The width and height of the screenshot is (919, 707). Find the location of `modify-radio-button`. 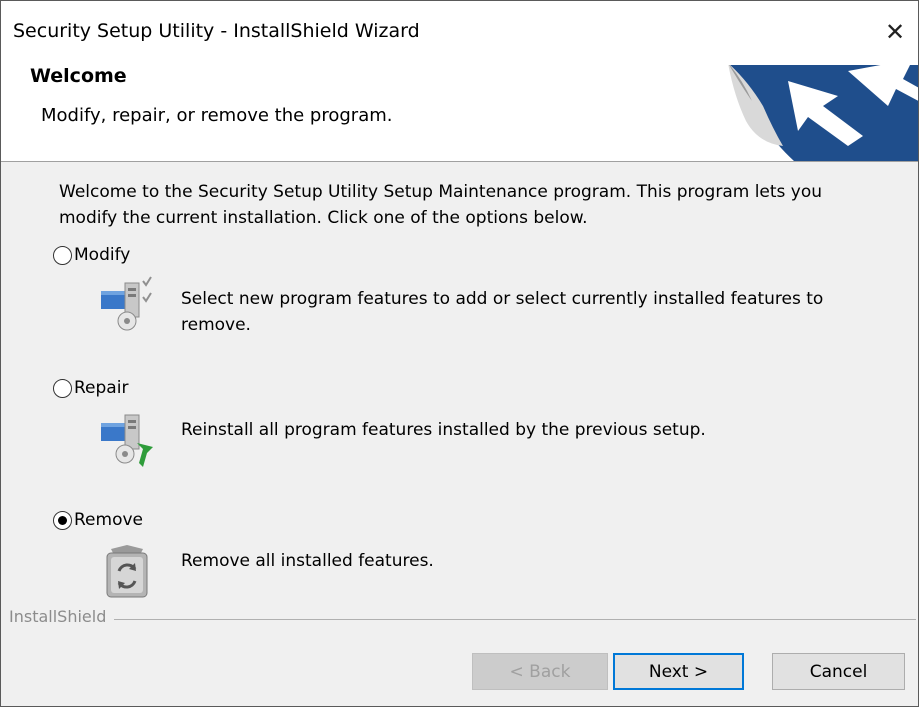

modify-radio-button is located at coordinates (62, 255).